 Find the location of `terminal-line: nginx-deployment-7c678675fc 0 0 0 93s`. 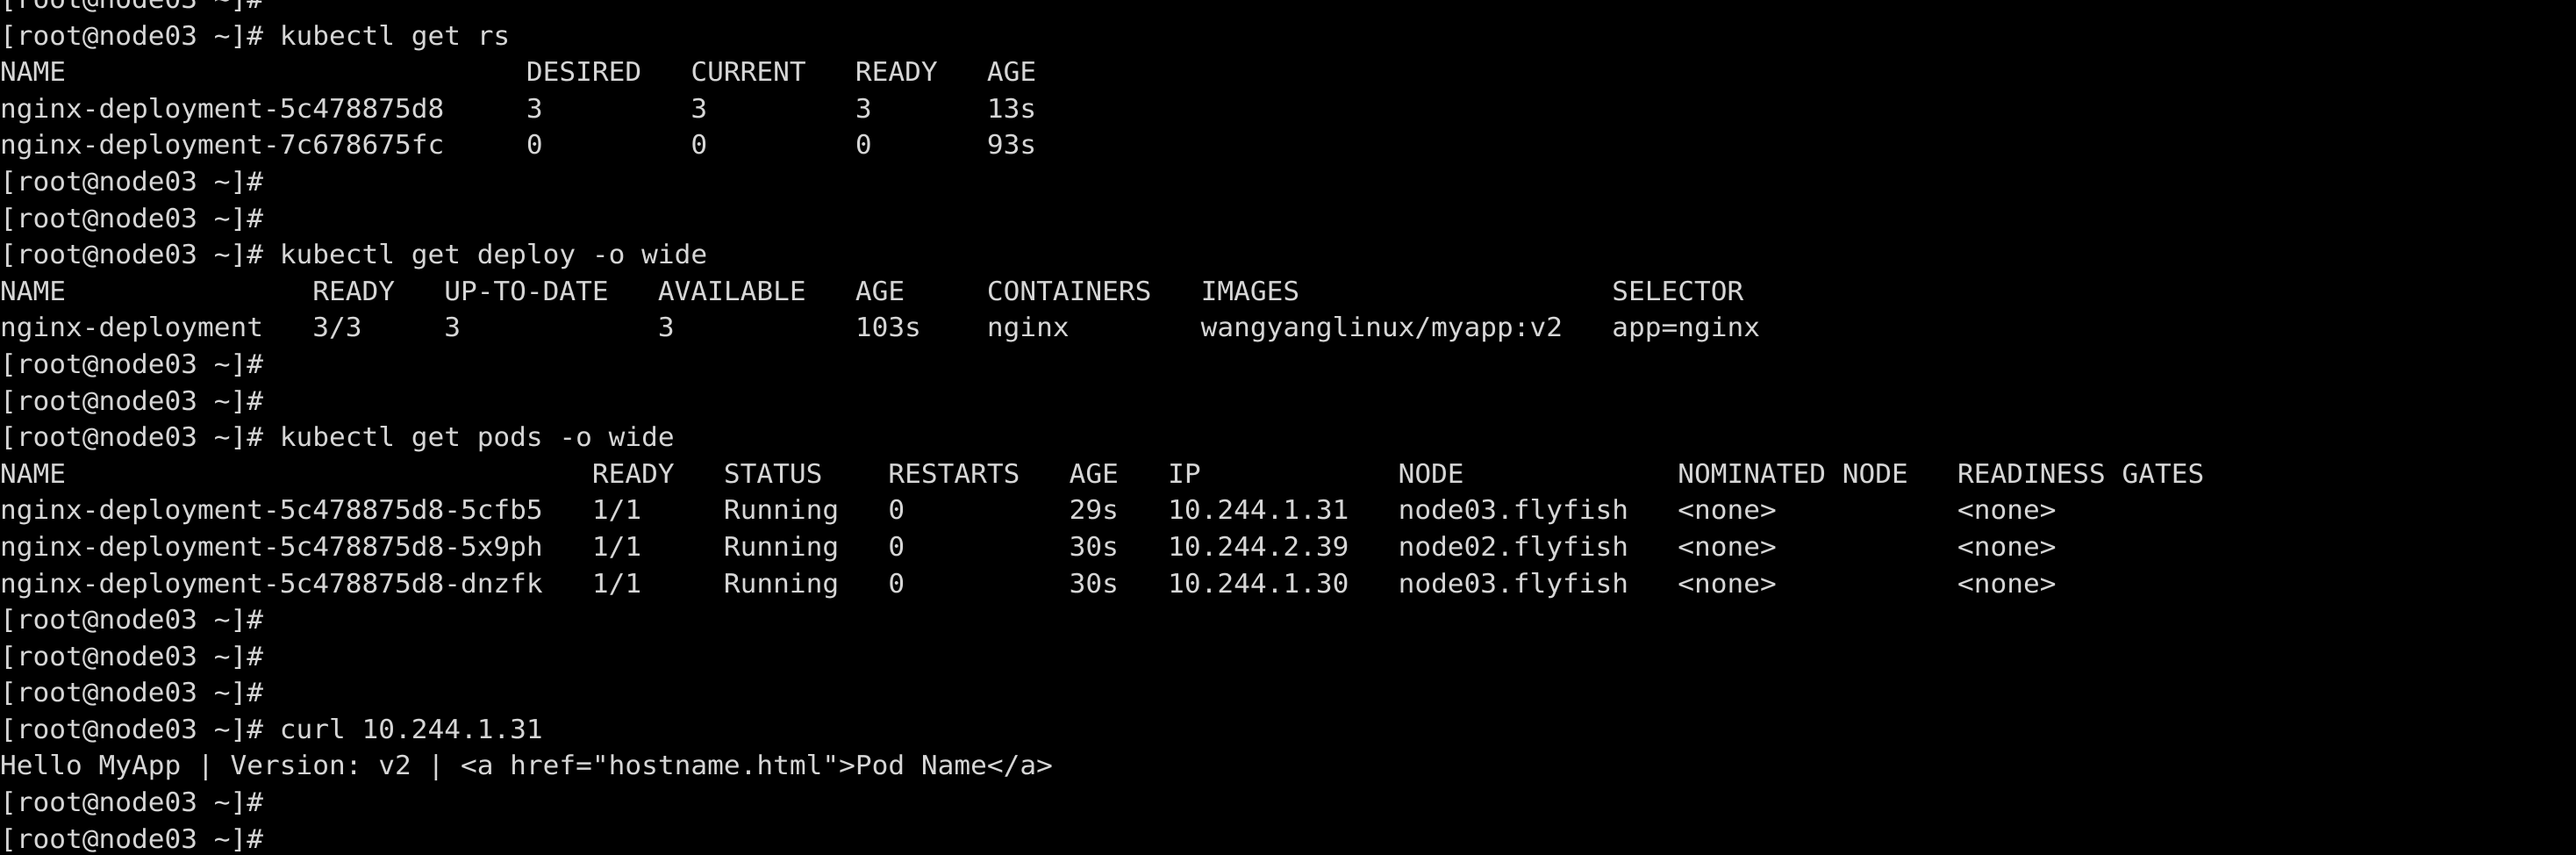

terminal-line: nginx-deployment-7c678675fc 0 0 0 93s is located at coordinates (1288, 145).